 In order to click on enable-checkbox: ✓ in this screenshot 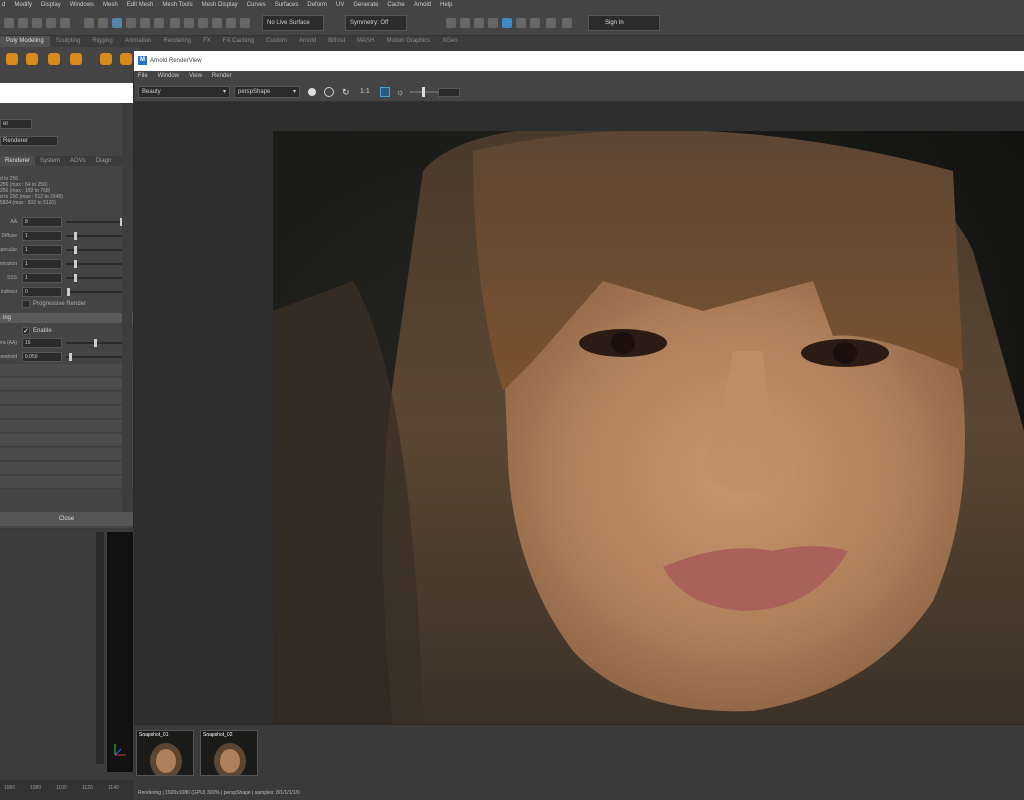, I will do `click(26, 331)`.